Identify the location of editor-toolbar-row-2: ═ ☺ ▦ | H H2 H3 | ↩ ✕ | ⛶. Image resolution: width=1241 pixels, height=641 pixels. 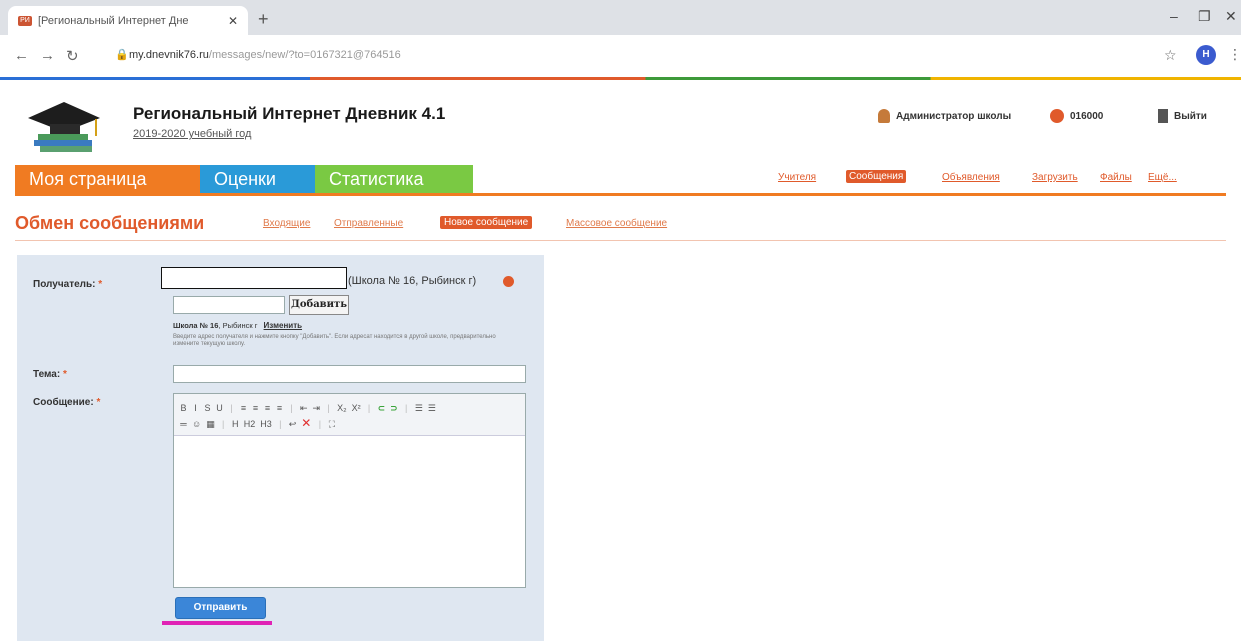
(257, 423).